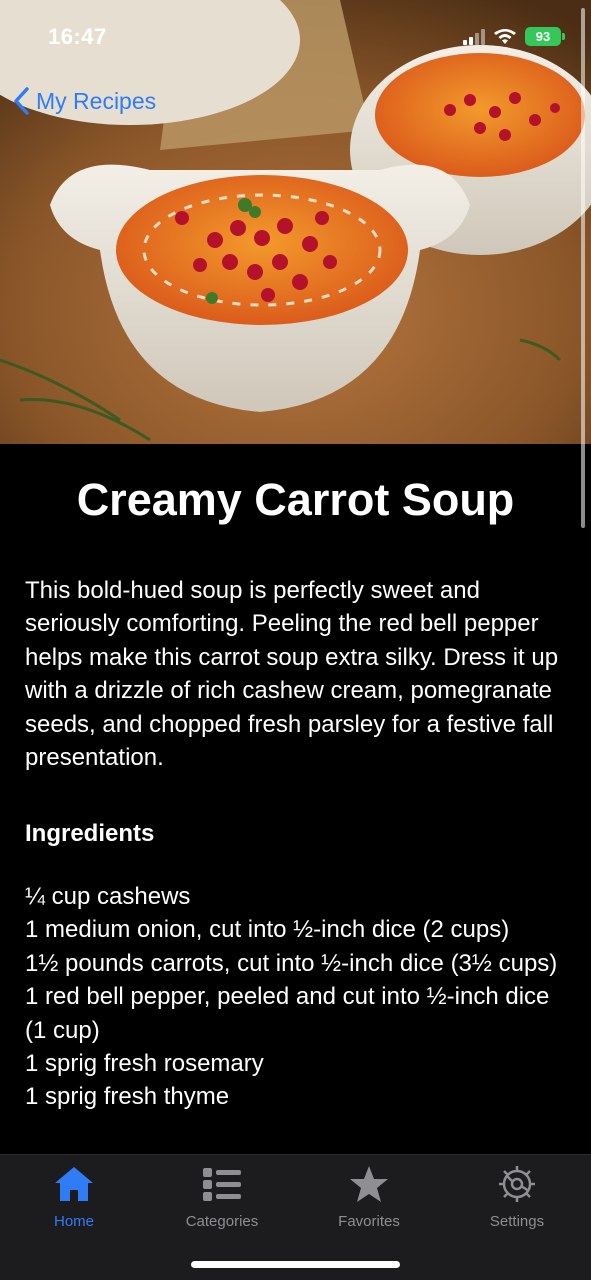 Image resolution: width=591 pixels, height=1280 pixels. What do you see at coordinates (295, 1264) in the screenshot?
I see `home-indicator` at bounding box center [295, 1264].